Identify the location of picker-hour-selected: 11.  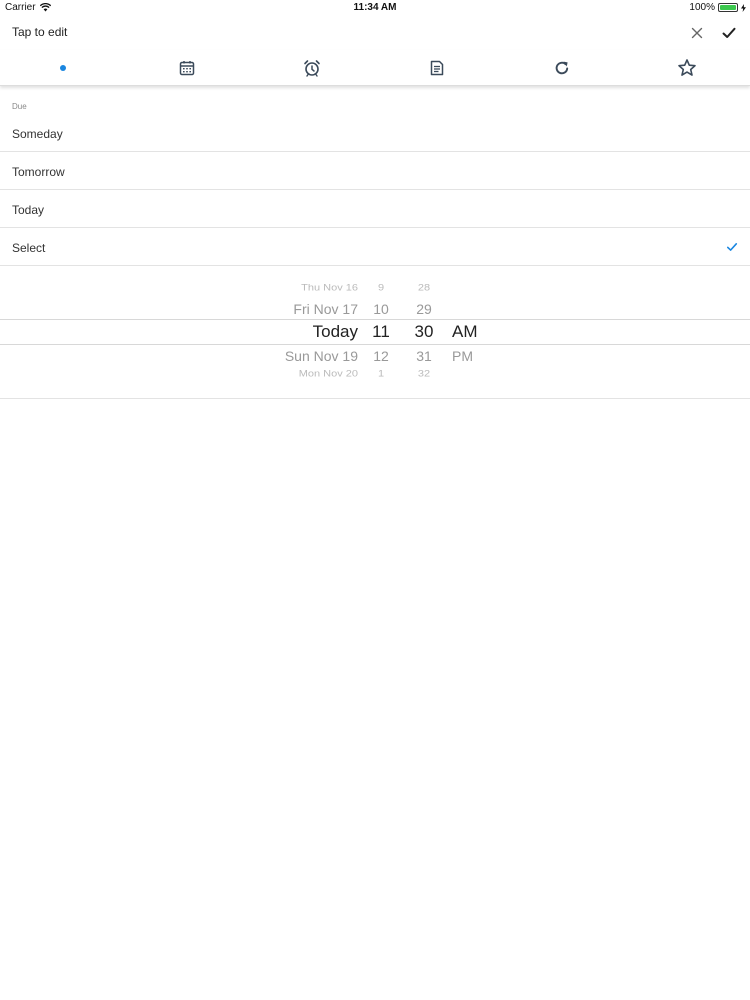
(381, 332).